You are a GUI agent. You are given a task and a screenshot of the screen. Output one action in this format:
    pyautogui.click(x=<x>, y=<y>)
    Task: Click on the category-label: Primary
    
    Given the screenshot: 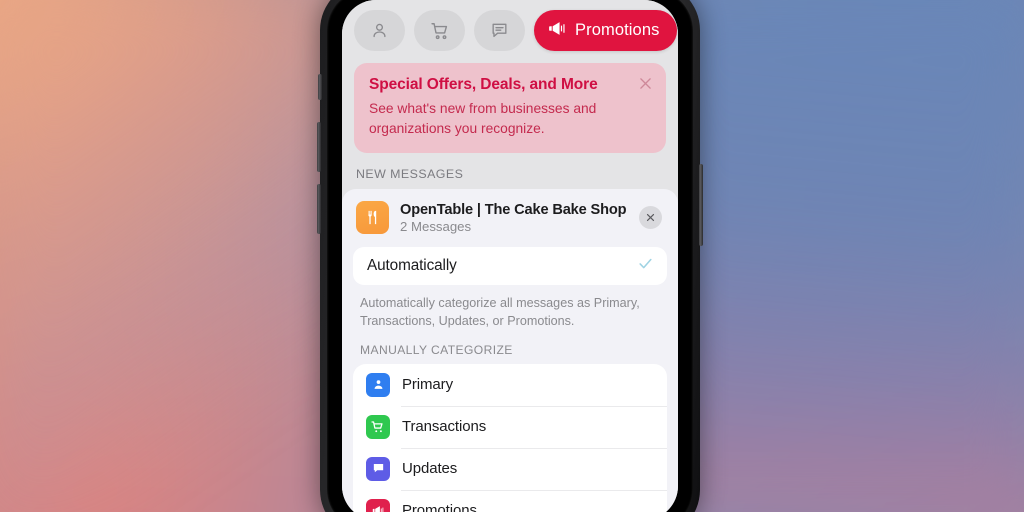 What is the action you would take?
    pyautogui.click(x=427, y=385)
    